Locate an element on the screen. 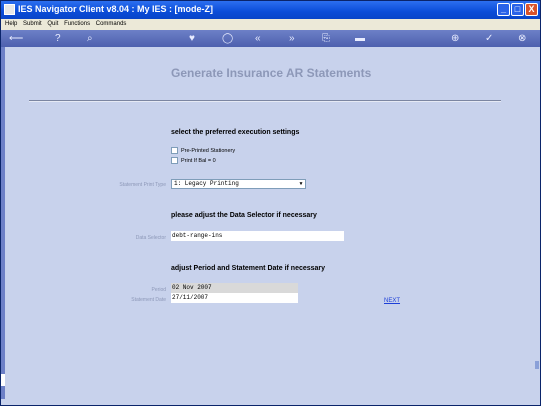 This screenshot has height=406, width=541. preprinted-checkbox is located at coordinates (174, 150).